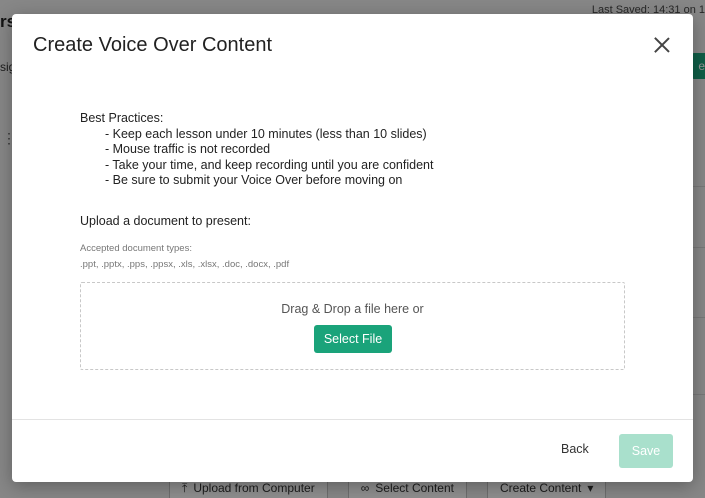 This screenshot has width=705, height=498. I want to click on dialog-title: Create Voice Over Content, so click(153, 45).